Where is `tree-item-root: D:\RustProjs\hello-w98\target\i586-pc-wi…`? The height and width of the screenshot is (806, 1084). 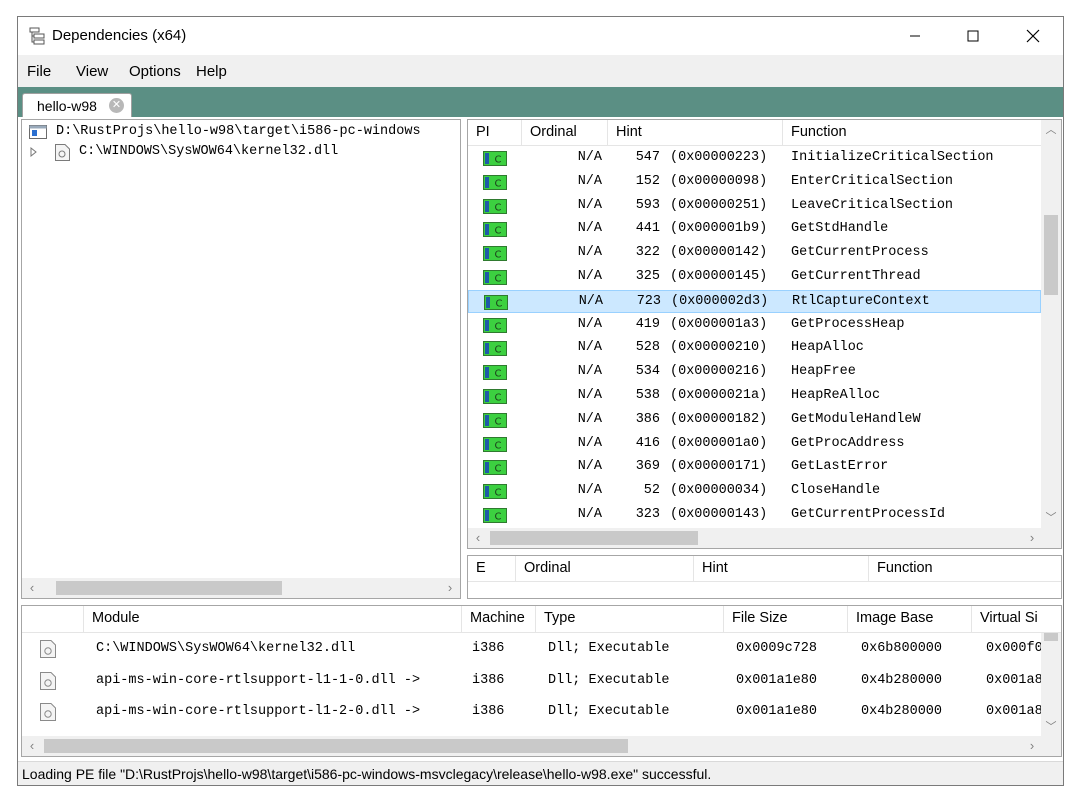
tree-item-root: D:\RustProjs\hello-w98\target\i586-pc-wi… is located at coordinates (241, 132).